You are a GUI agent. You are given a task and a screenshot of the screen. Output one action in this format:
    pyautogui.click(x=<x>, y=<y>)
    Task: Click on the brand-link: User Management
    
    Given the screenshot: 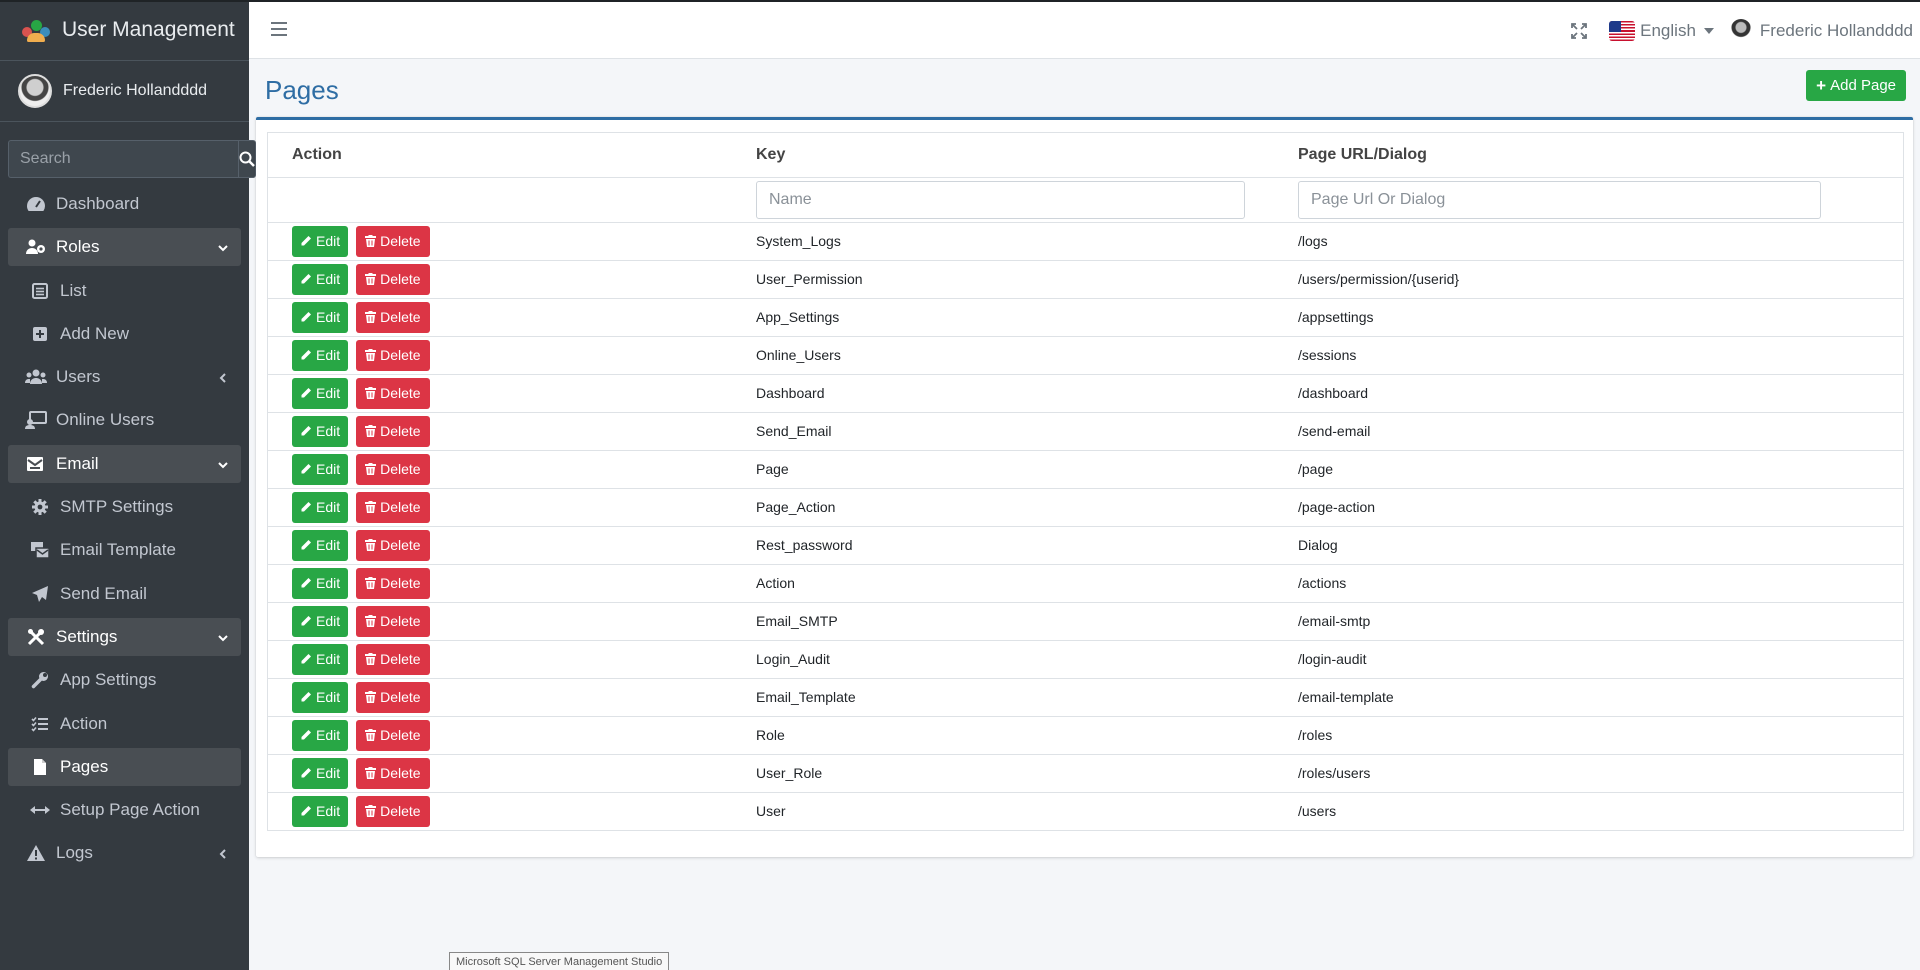 What is the action you would take?
    pyautogui.click(x=124, y=30)
    